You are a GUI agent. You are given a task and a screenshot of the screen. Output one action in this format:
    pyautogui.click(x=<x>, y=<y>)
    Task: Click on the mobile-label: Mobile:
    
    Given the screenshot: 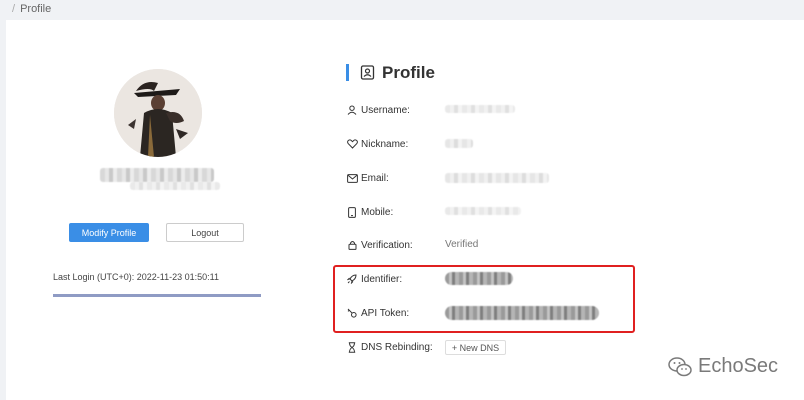 What is the action you would take?
    pyautogui.click(x=377, y=212)
    